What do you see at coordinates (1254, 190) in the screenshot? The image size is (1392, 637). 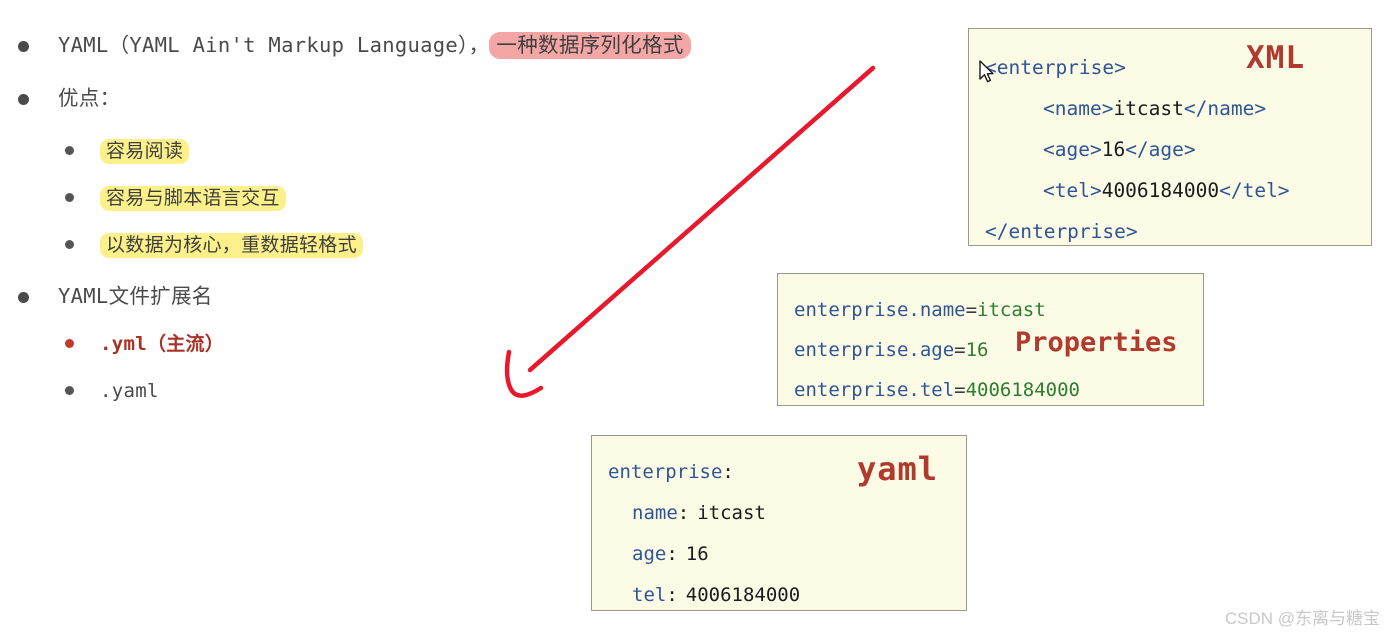 I see `xml-tag-tel-close: </tel>` at bounding box center [1254, 190].